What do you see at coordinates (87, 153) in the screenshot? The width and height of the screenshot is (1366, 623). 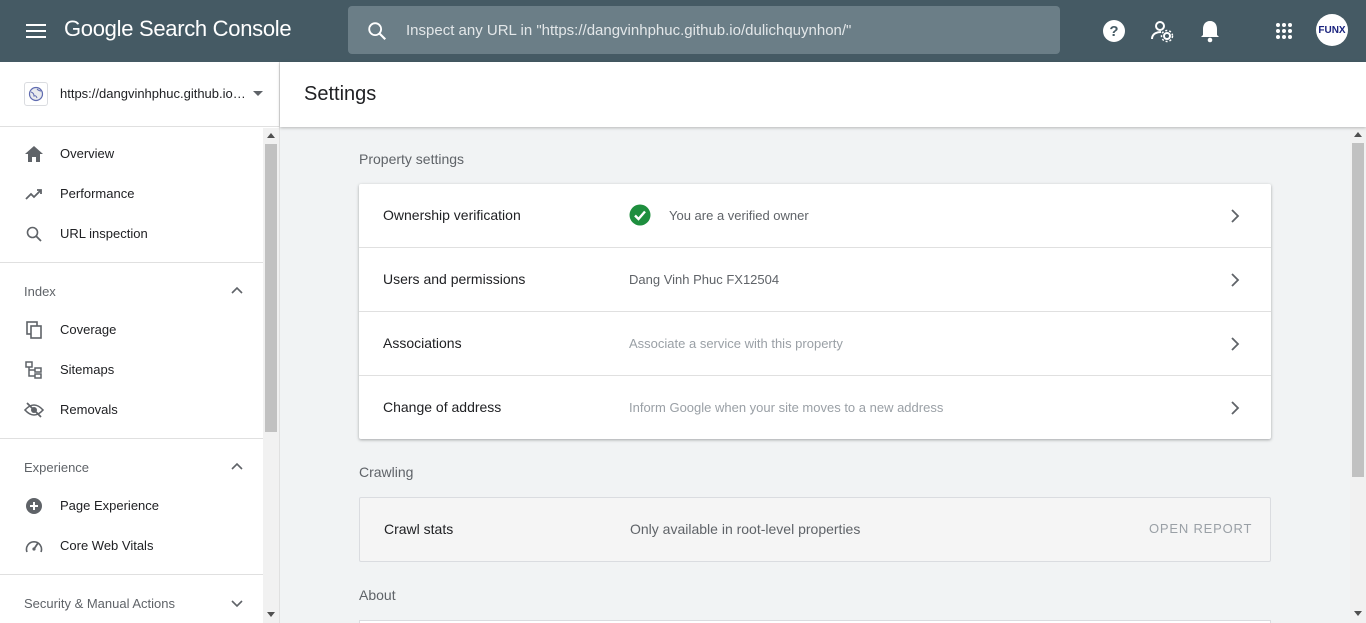 I see `sidebar-item-label: Overview` at bounding box center [87, 153].